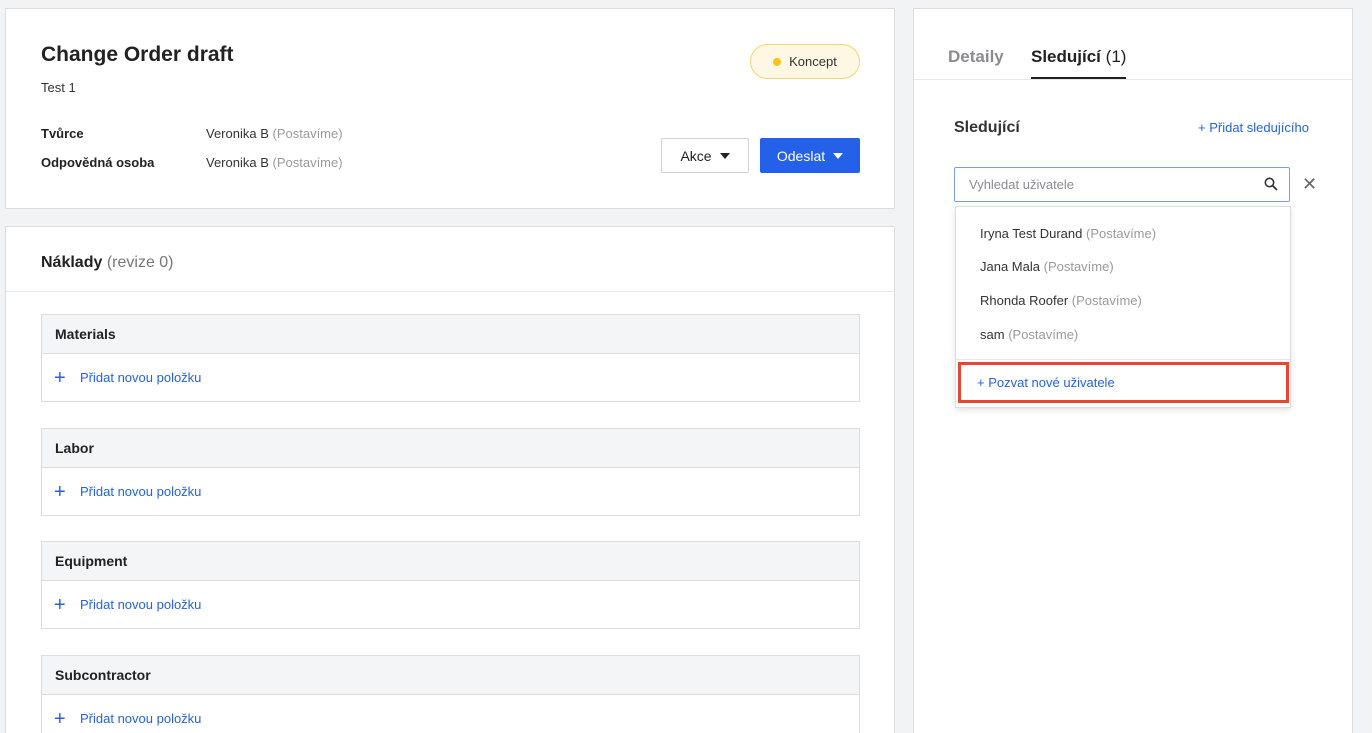 The width and height of the screenshot is (1372, 733). Describe the element at coordinates (777, 61) in the screenshot. I see `status-dot-icon` at that location.